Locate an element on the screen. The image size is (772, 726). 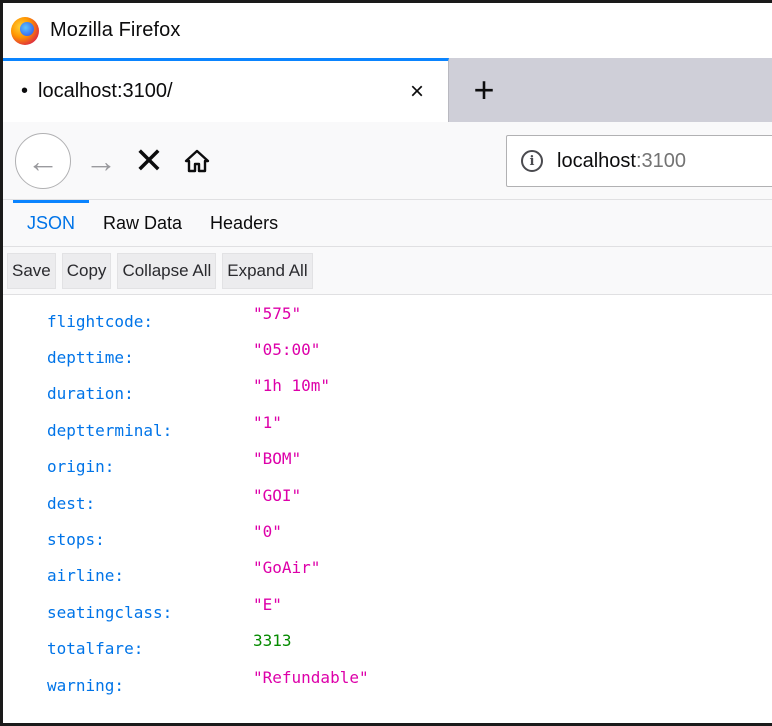
tab-json: JSON is located at coordinates (51, 223).